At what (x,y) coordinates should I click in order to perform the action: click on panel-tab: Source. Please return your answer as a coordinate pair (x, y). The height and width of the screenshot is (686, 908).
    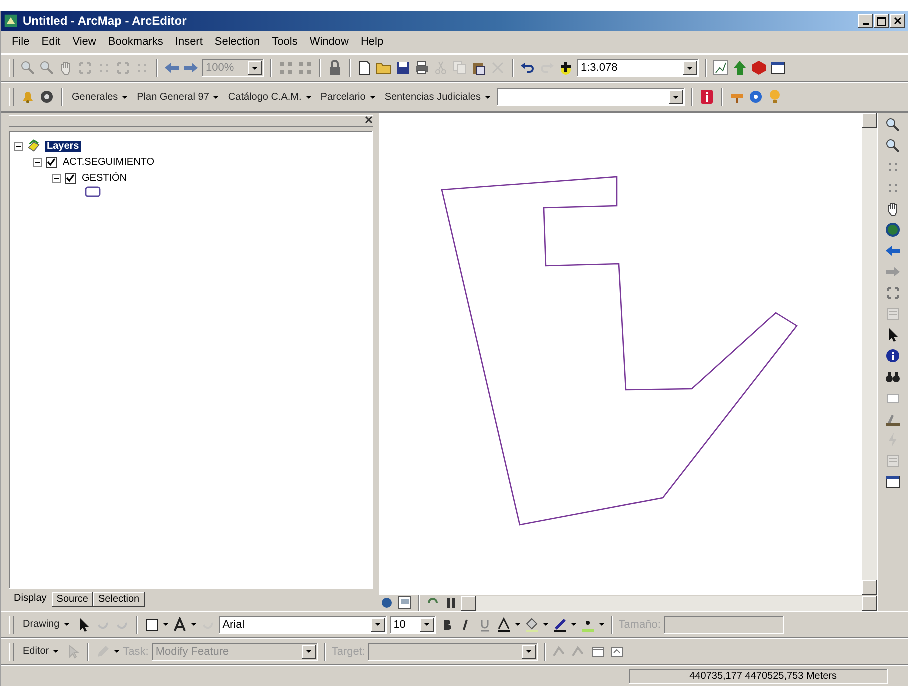
    Looking at the image, I should click on (73, 599).